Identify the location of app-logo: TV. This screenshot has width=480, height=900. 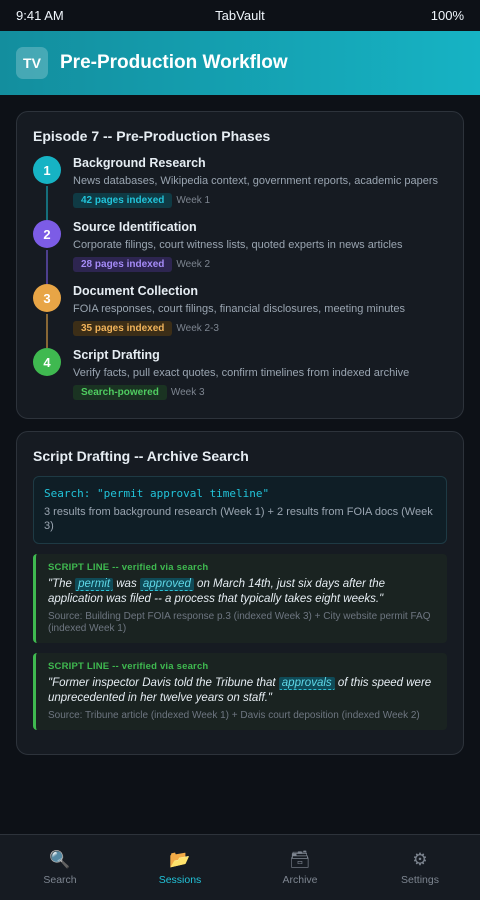
(32, 63).